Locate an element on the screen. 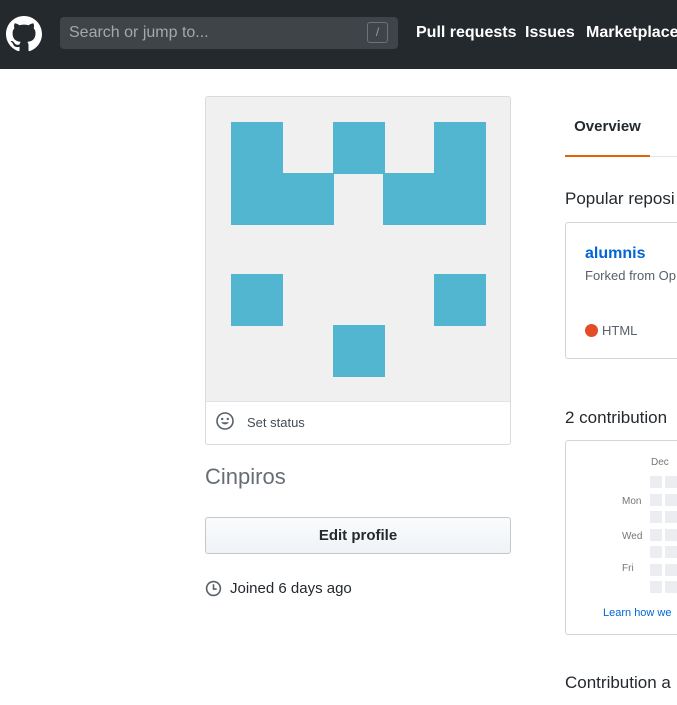 This screenshot has height=705, width=677. smiley-icon is located at coordinates (225, 421).